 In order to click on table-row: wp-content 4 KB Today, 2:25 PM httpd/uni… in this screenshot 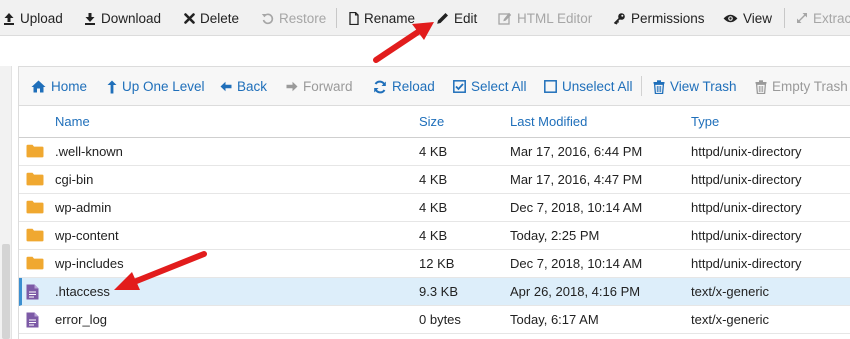, I will do `click(434, 236)`.